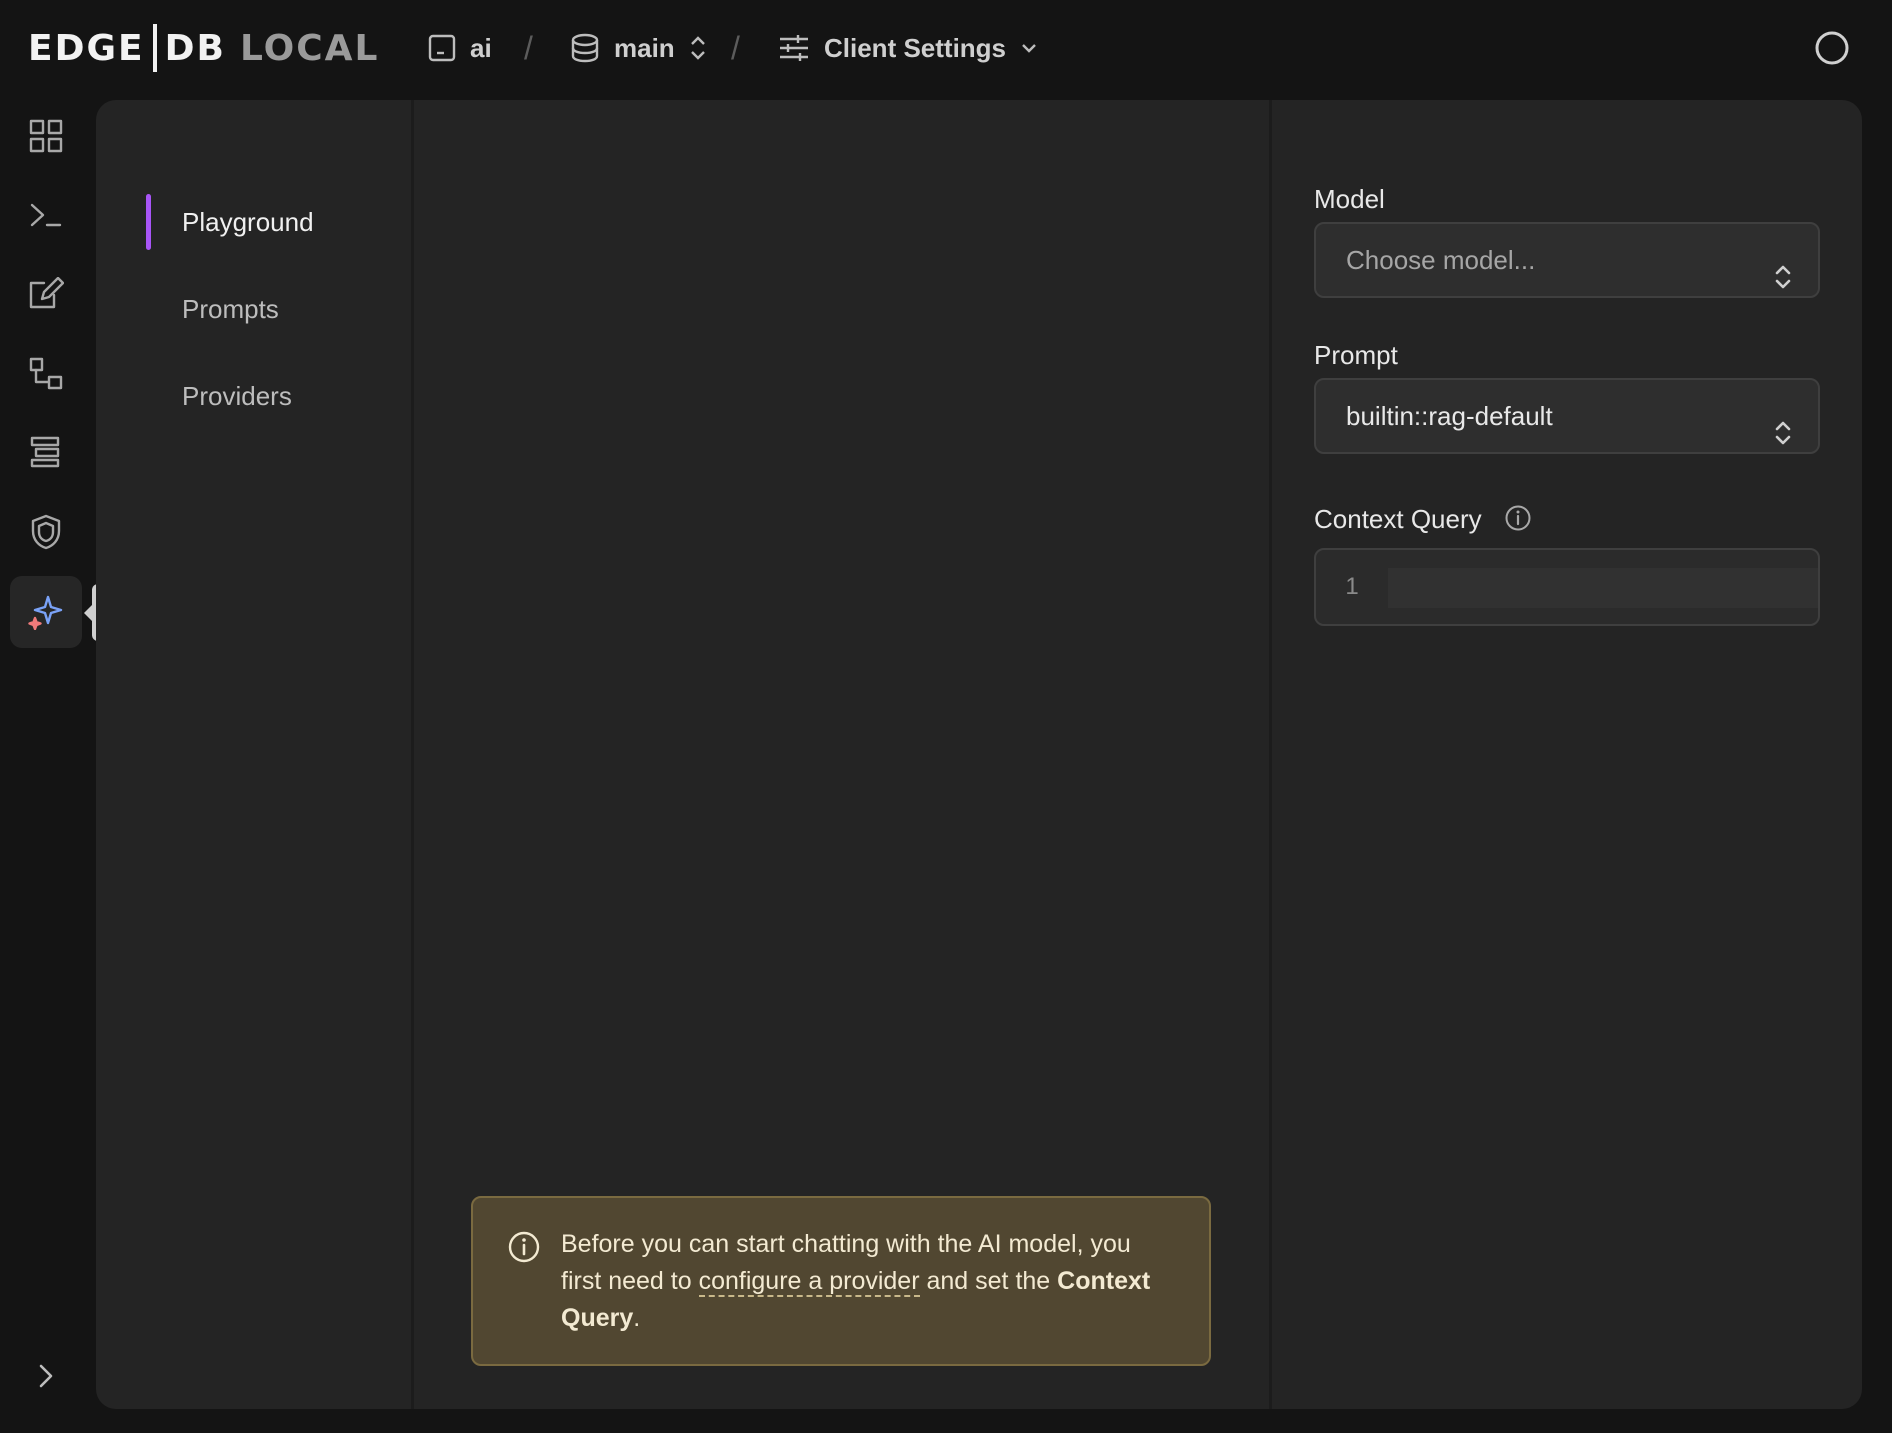  Describe the element at coordinates (644, 47) in the screenshot. I see `breadcrumb-branch-label: main` at that location.